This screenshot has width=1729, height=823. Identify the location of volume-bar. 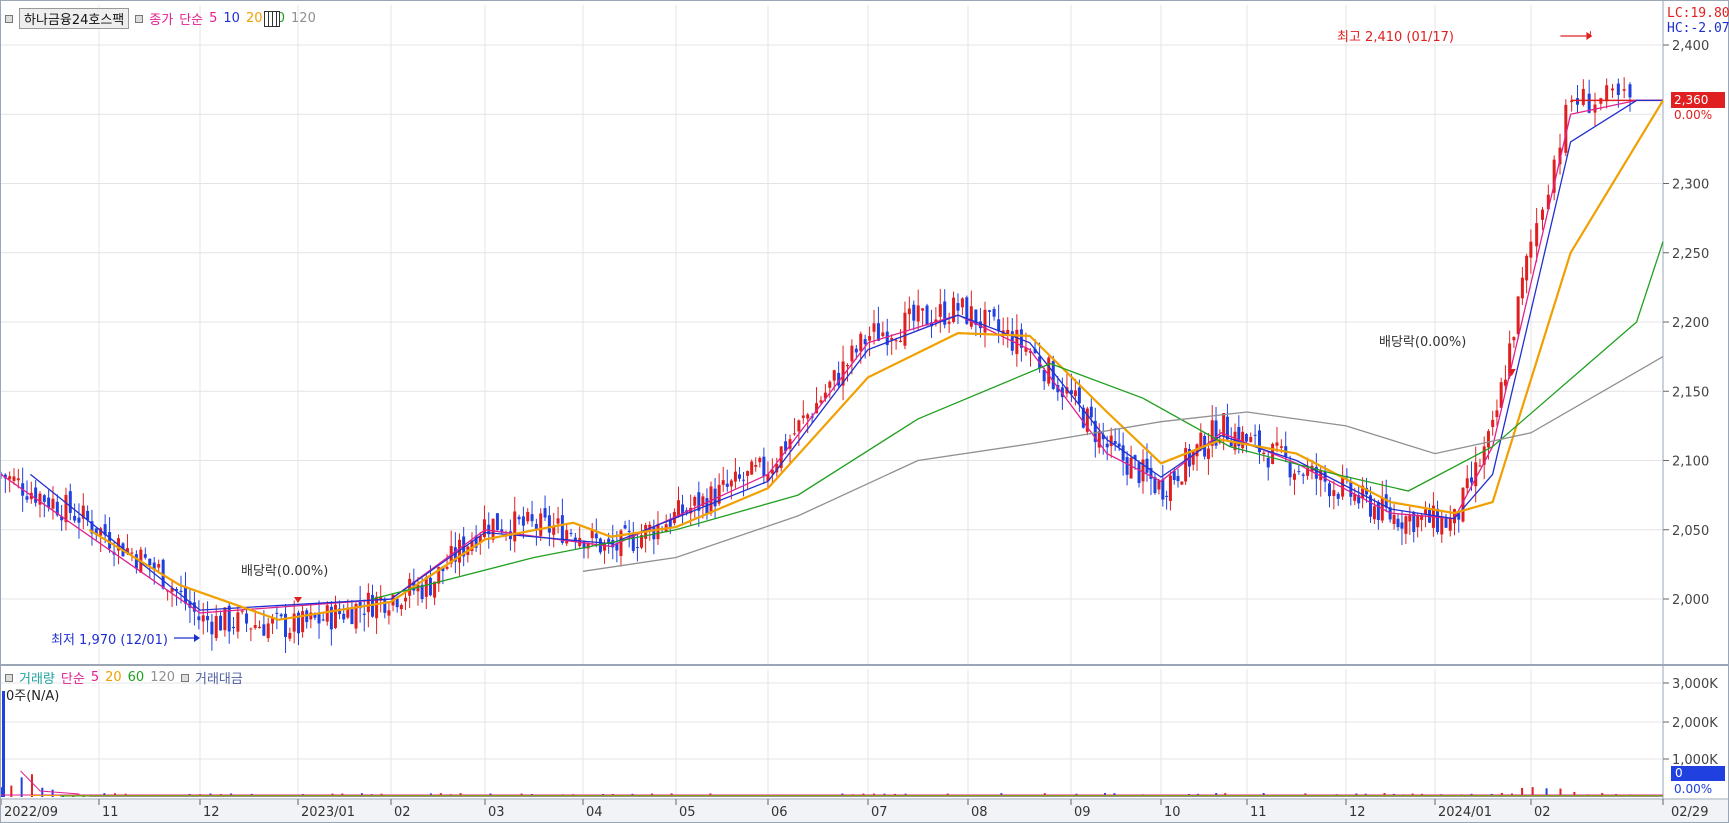
(1, 792).